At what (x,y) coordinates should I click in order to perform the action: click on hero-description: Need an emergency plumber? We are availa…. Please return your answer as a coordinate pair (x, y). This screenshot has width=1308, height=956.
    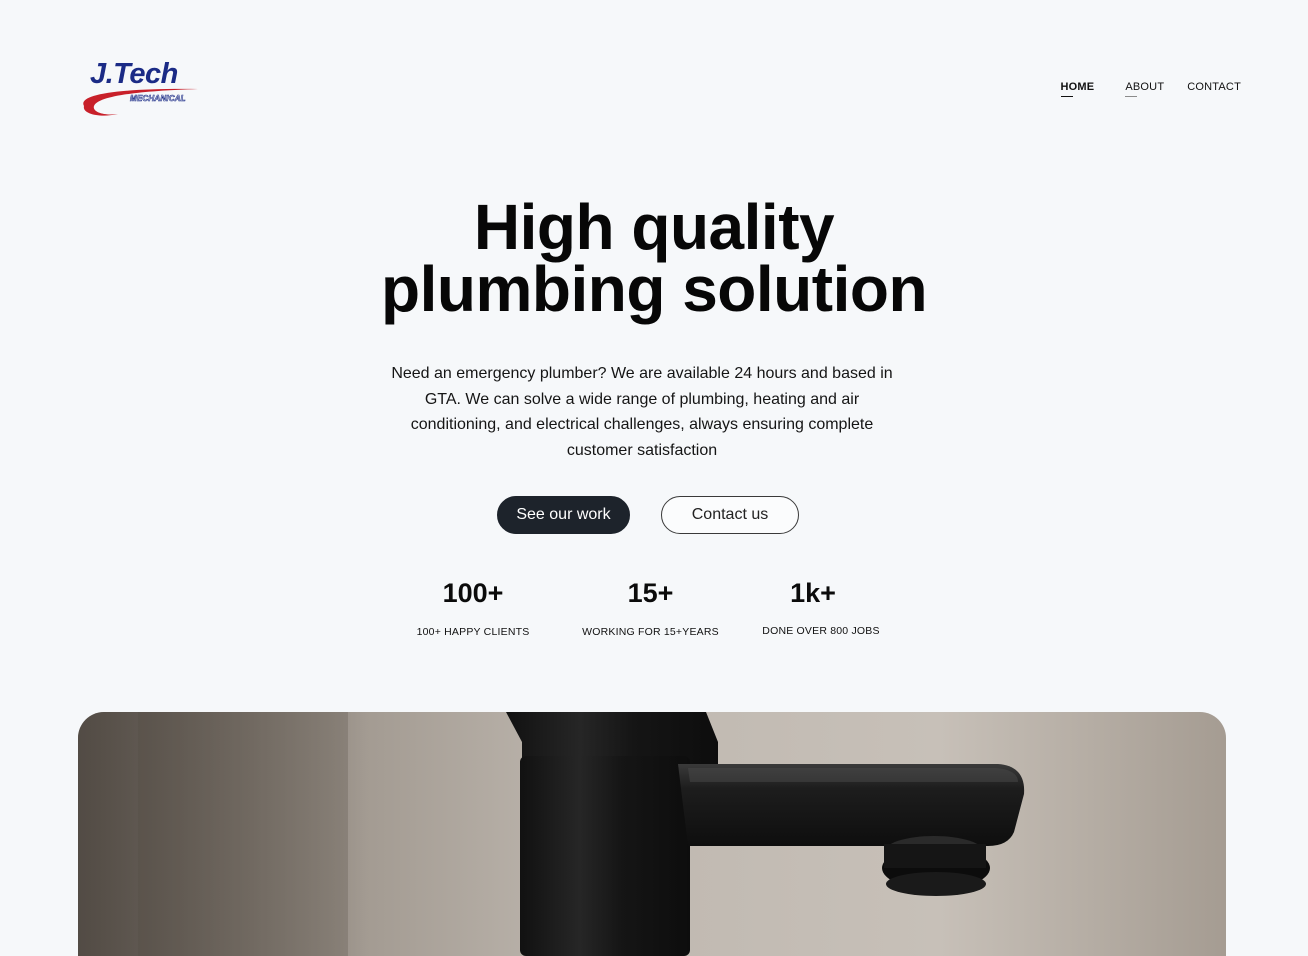
    Looking at the image, I should click on (642, 412).